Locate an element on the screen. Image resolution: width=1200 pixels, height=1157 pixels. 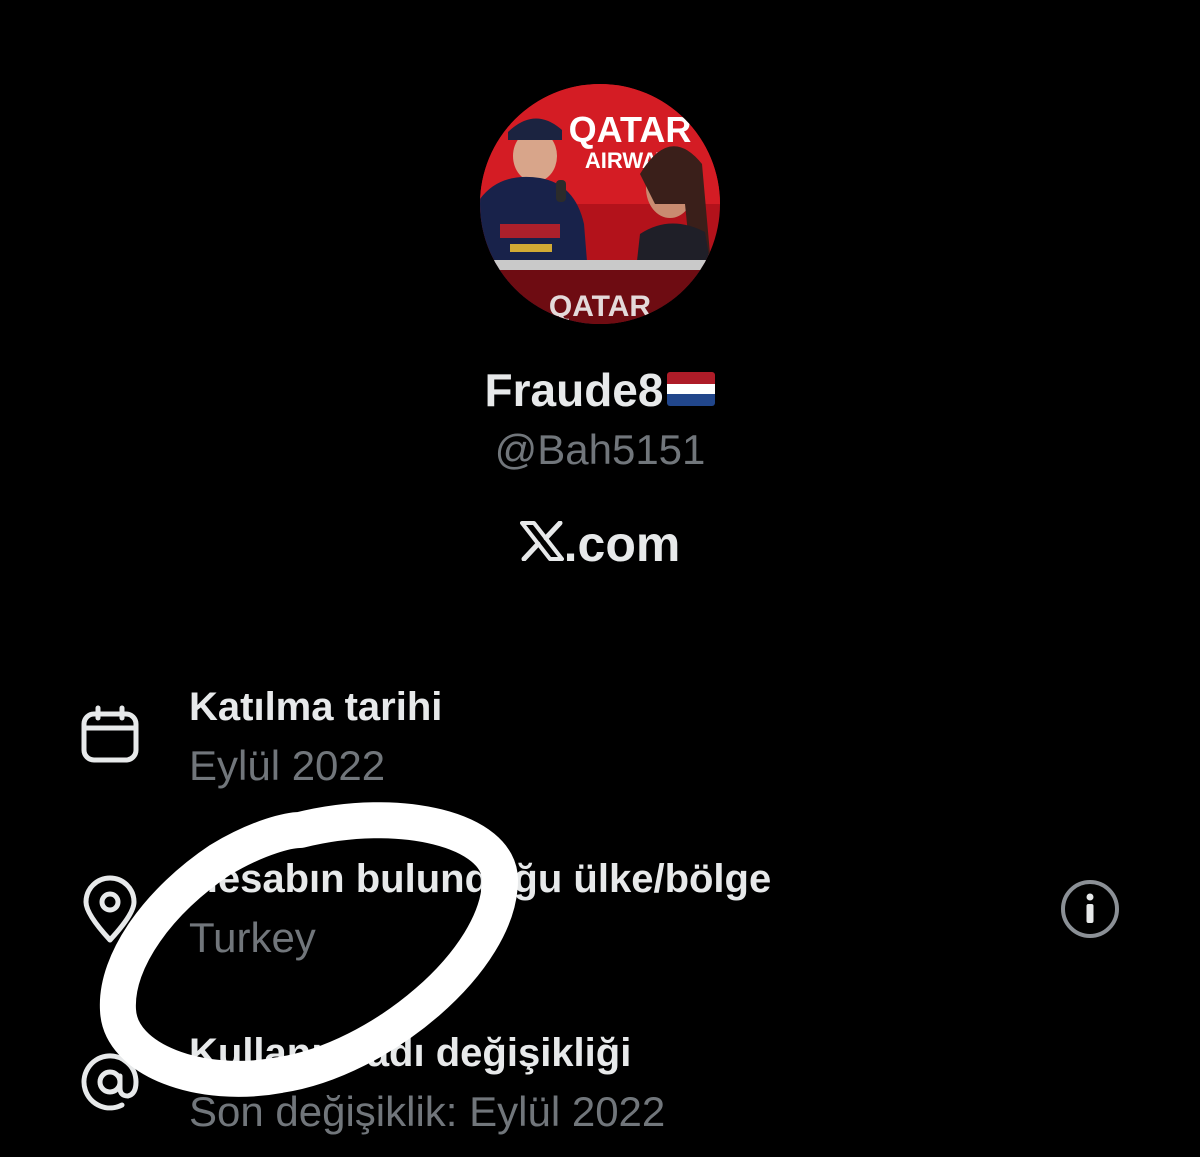
at-sign-icon is located at coordinates (110, 1084).